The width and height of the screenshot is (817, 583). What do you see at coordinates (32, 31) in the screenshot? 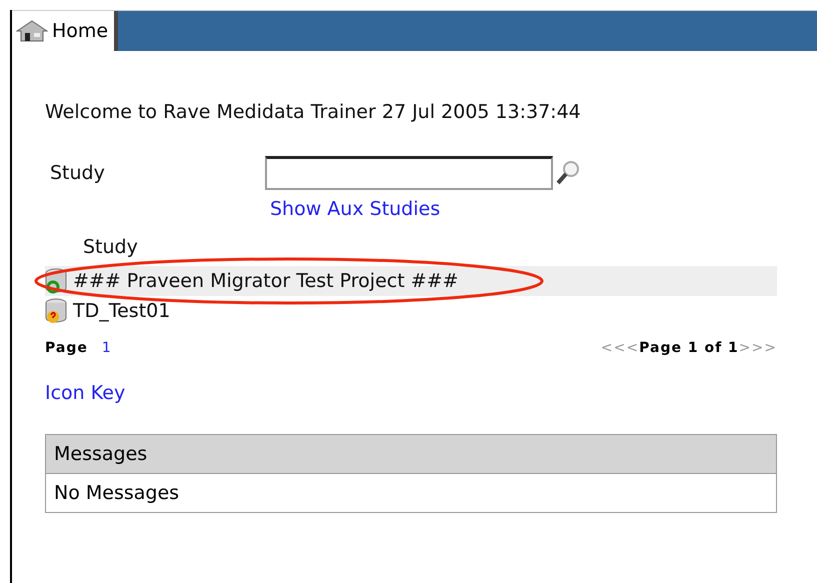
I see `house-icon` at bounding box center [32, 31].